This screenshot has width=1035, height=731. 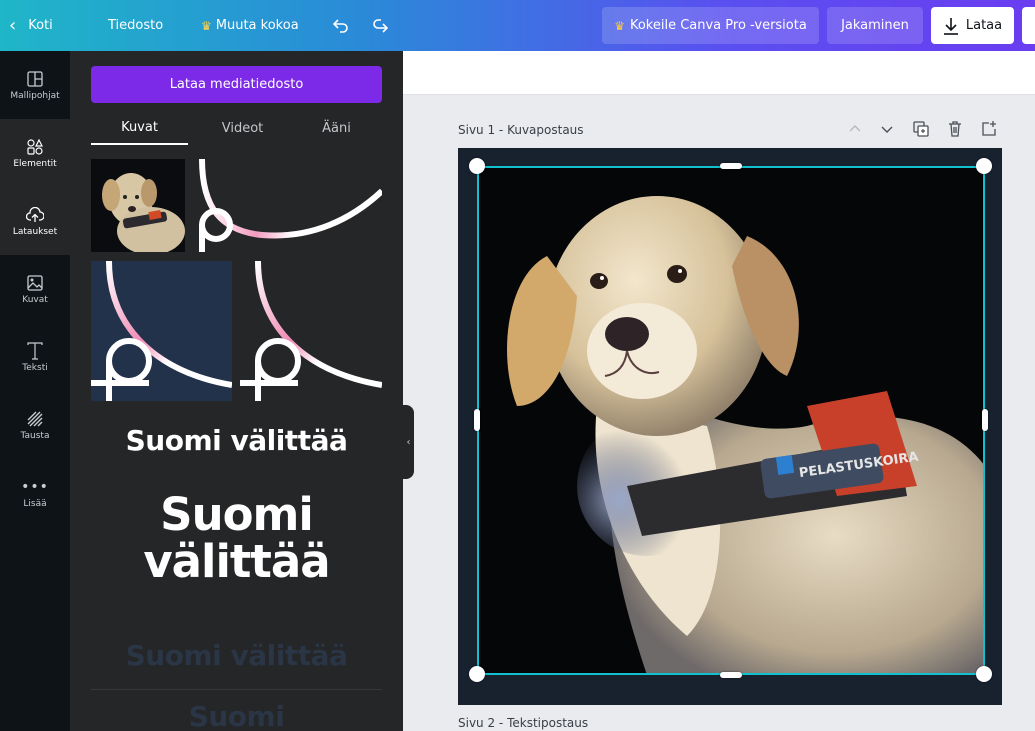 I want to click on file-label: Tiedosto, so click(x=136, y=25).